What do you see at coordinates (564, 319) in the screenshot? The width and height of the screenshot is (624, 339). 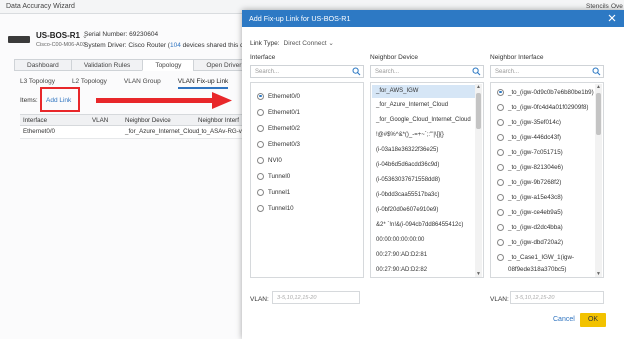 I see `cancel-button: Cancel` at bounding box center [564, 319].